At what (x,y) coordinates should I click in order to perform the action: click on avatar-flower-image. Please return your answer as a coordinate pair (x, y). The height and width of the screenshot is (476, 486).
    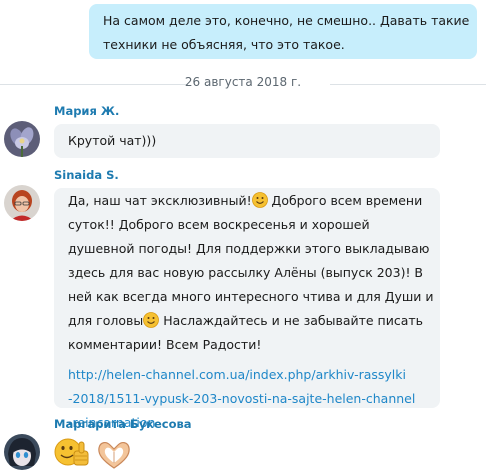
    Looking at the image, I should click on (22, 139).